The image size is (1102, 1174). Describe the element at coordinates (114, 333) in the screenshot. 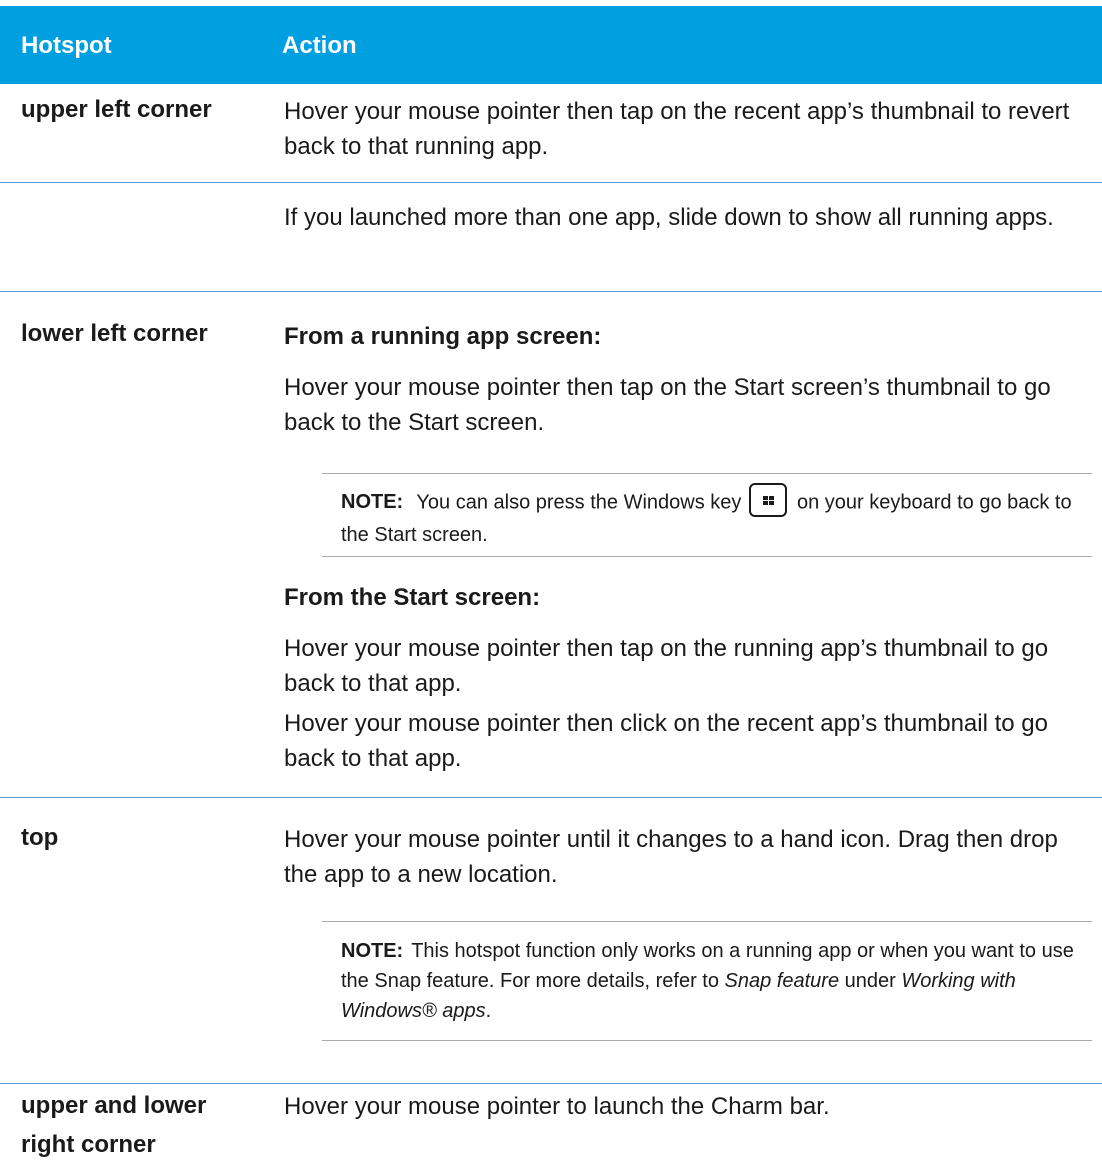

I see `hotspot-lower-left: lower left corner` at that location.